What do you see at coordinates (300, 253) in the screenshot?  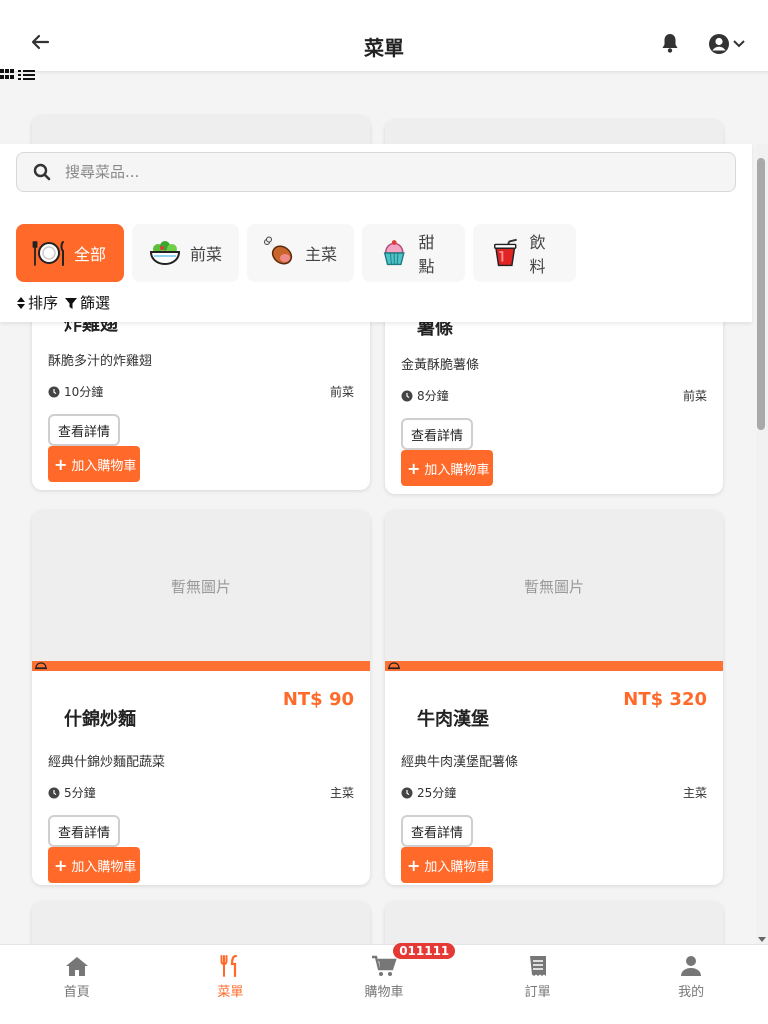 I see `category-tab-main: 主菜` at bounding box center [300, 253].